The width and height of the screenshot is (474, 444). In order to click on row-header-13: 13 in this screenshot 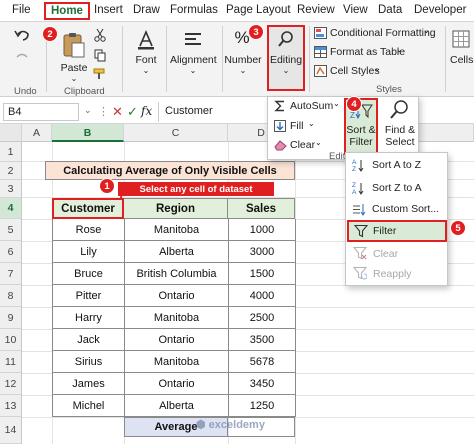, I will do `click(11, 406)`.